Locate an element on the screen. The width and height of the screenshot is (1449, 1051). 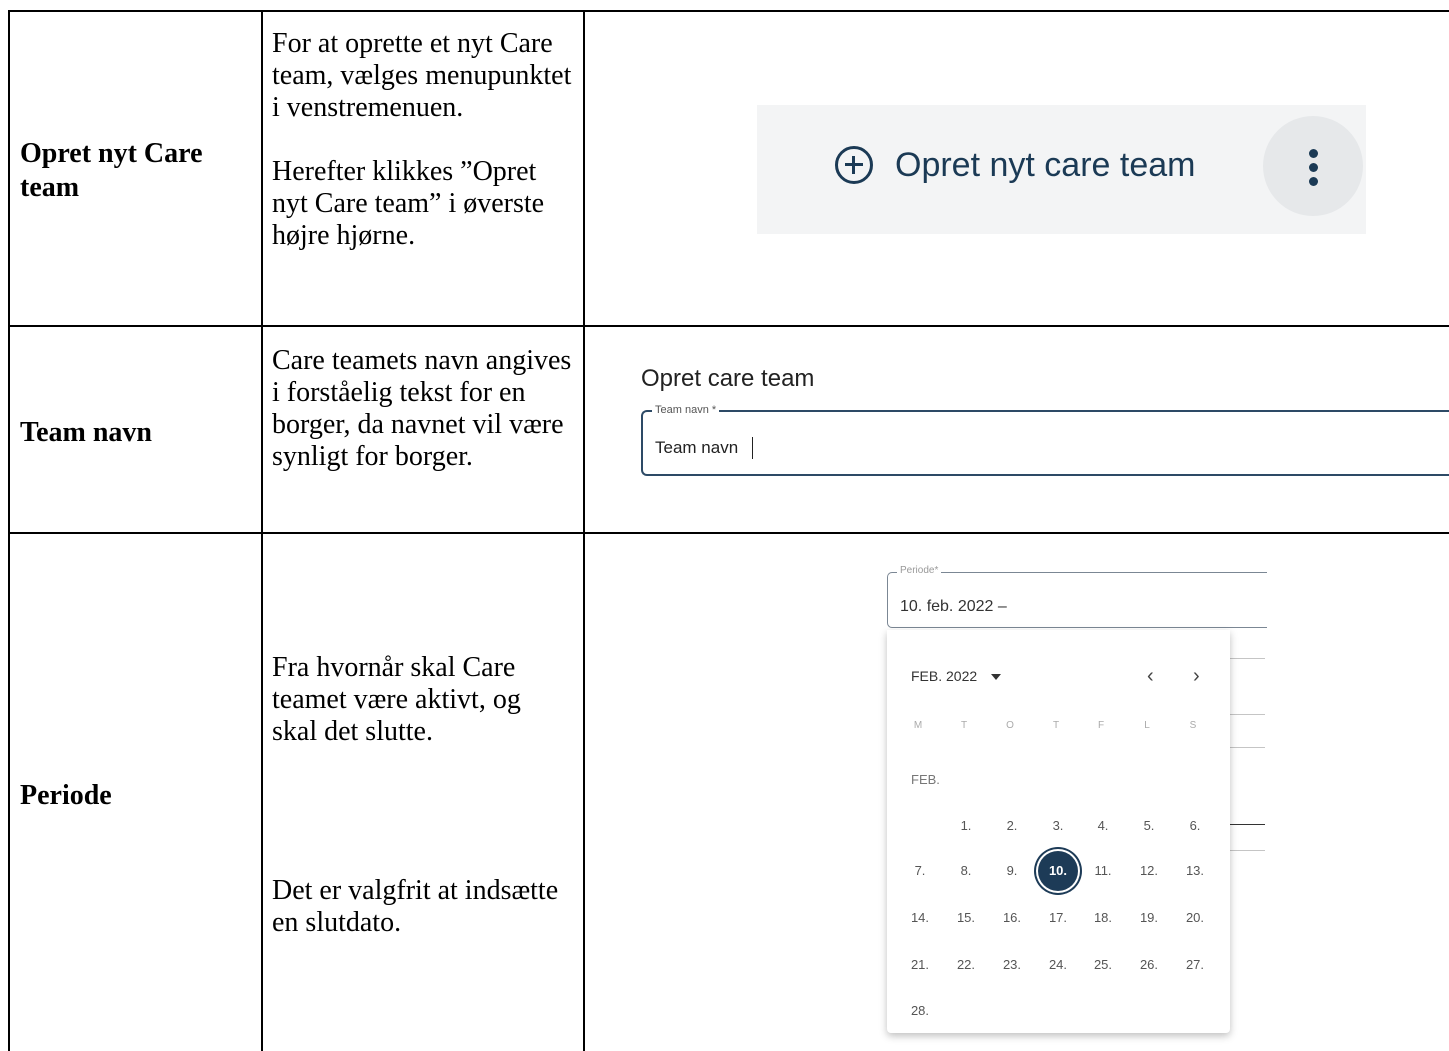
team-name-field is located at coordinates (1045, 443).